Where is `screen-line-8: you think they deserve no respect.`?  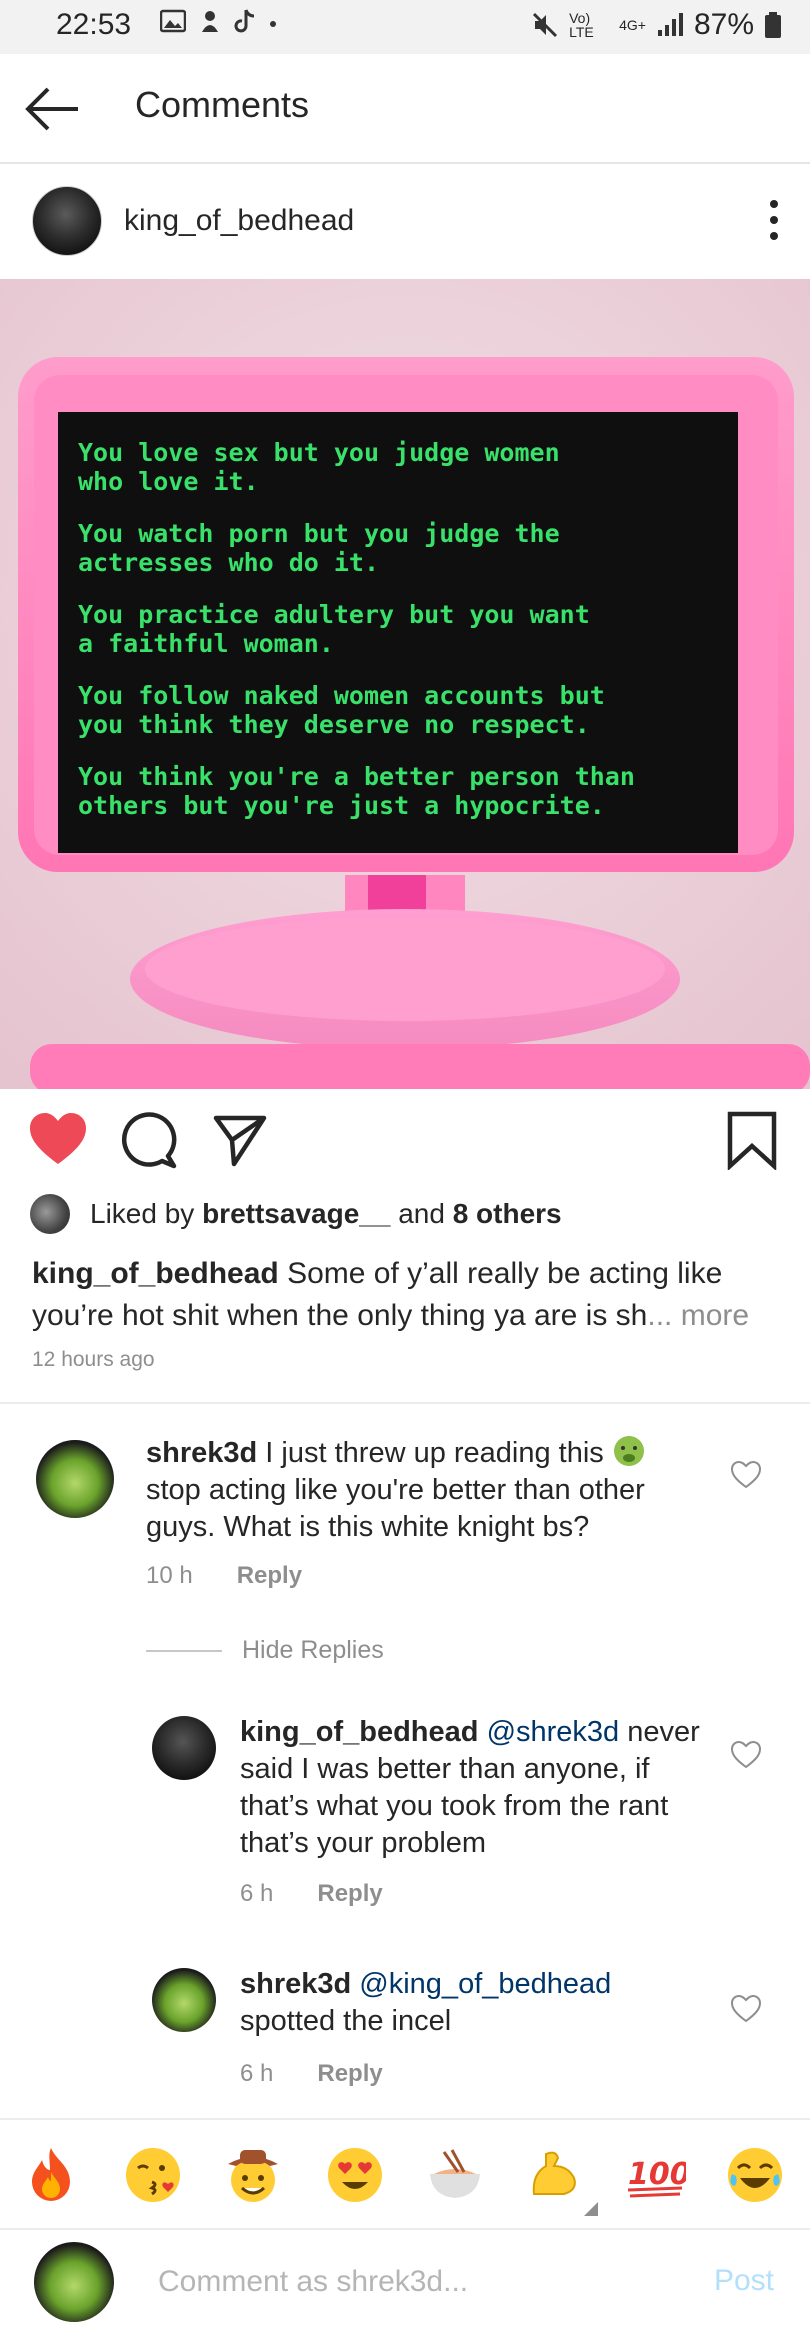 screen-line-8: you think they deserve no respect. is located at coordinates (334, 724).